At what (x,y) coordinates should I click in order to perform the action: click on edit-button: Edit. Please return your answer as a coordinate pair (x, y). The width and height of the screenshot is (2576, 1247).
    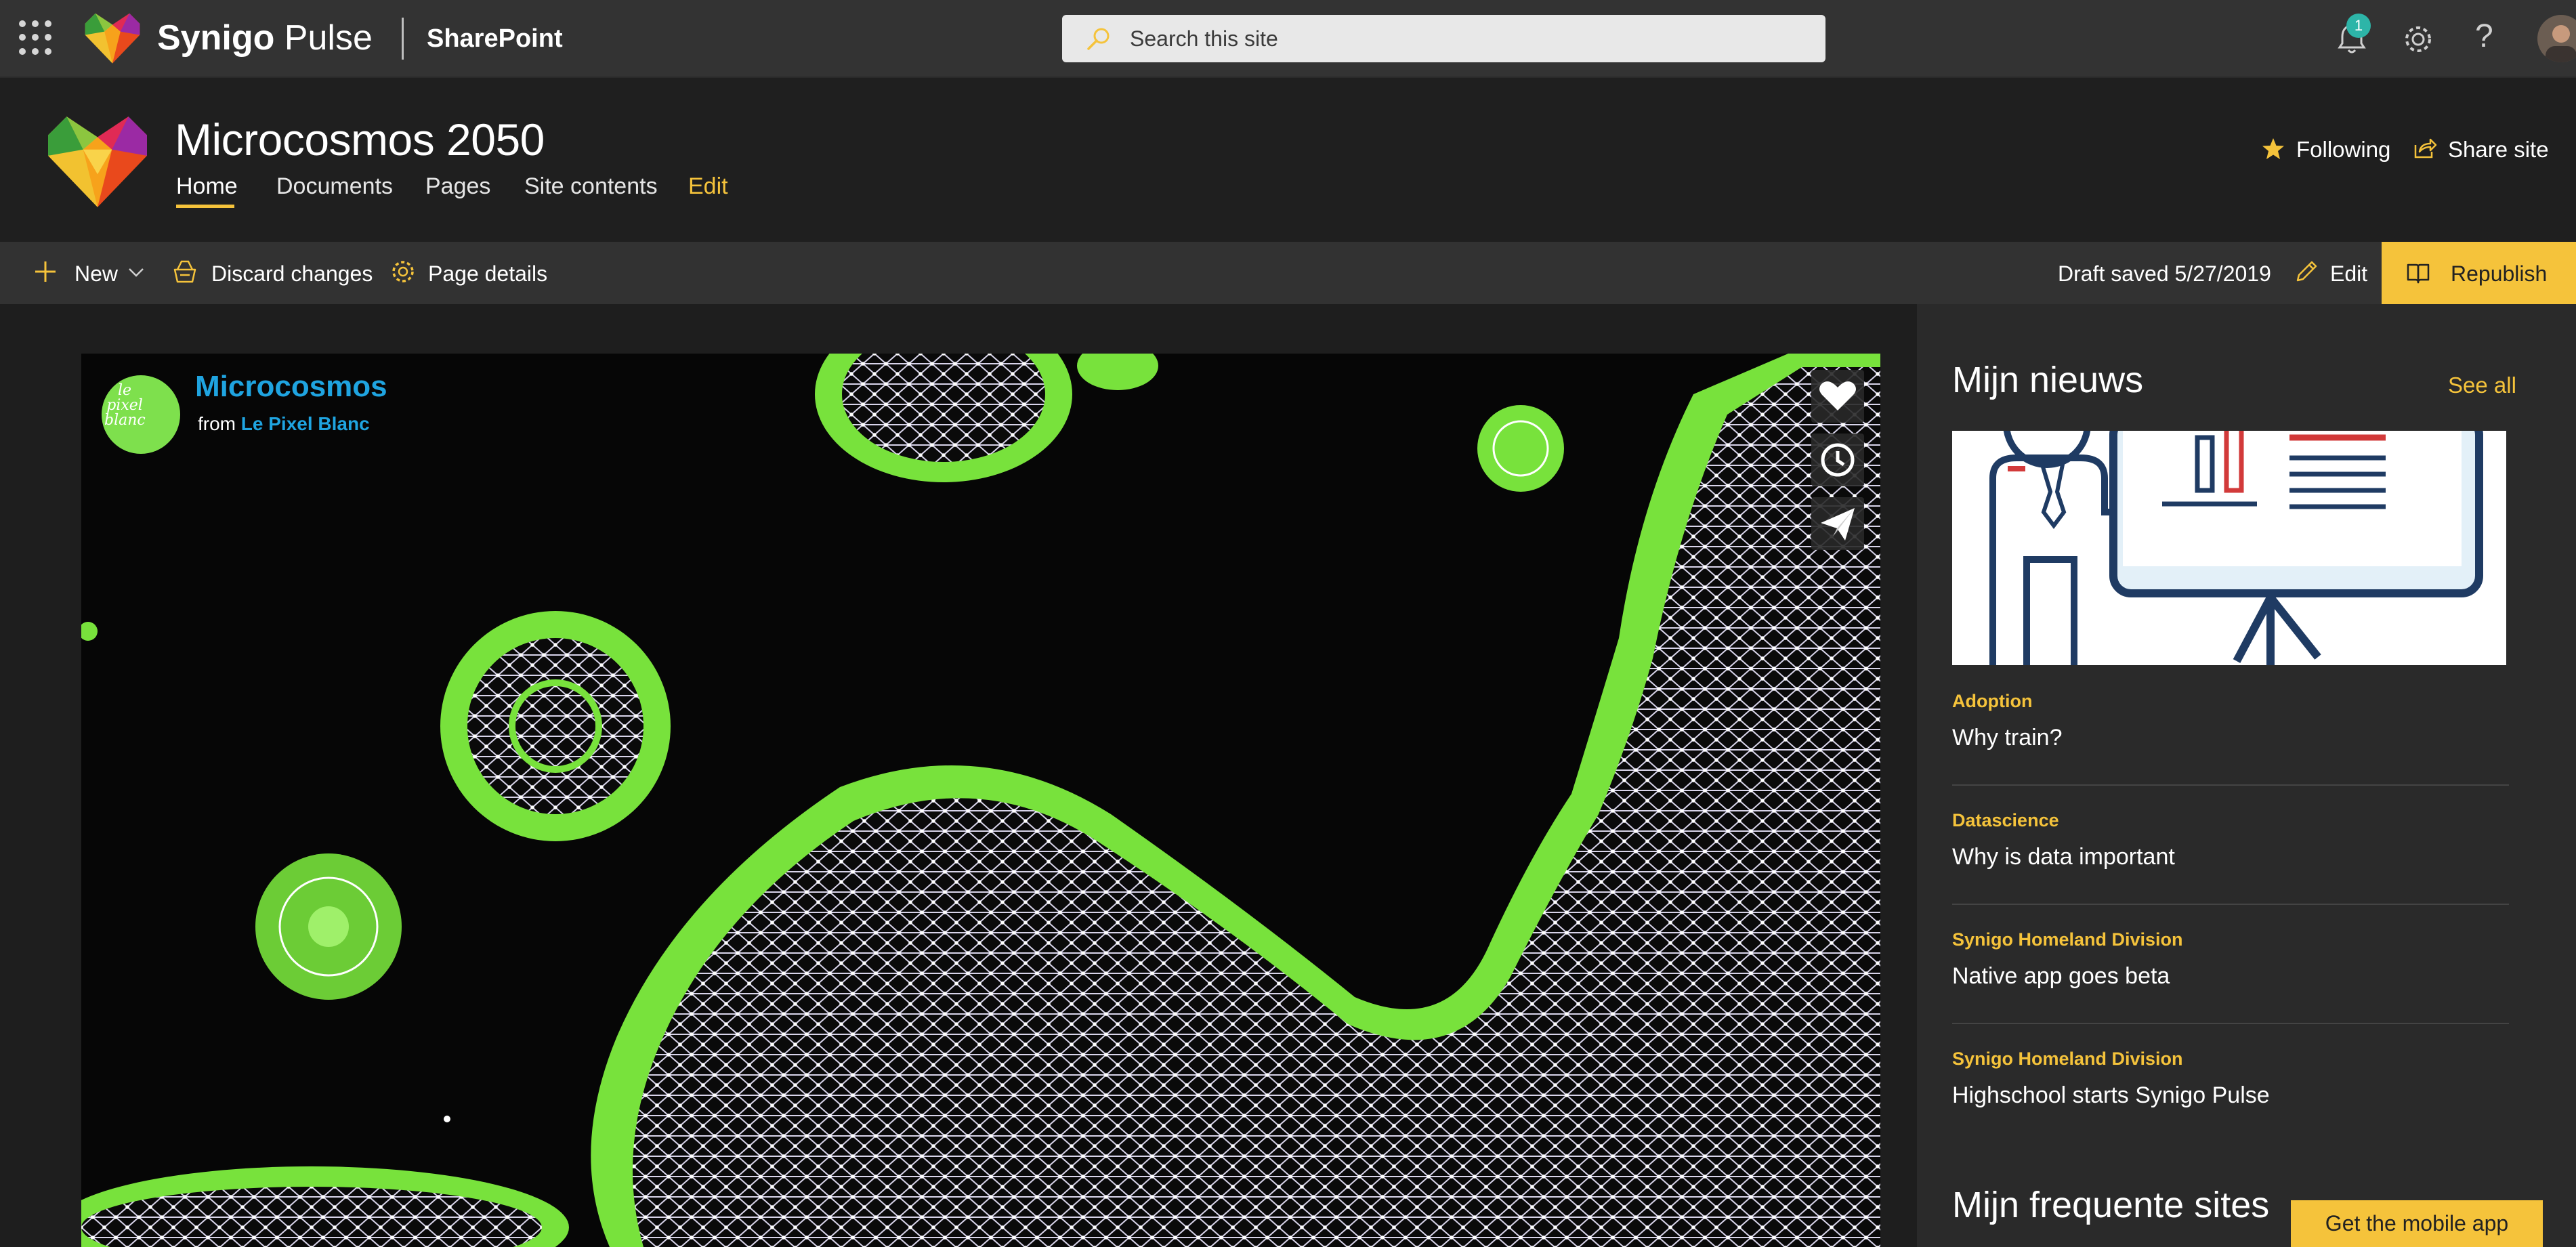
    Looking at the image, I should click on (2348, 274).